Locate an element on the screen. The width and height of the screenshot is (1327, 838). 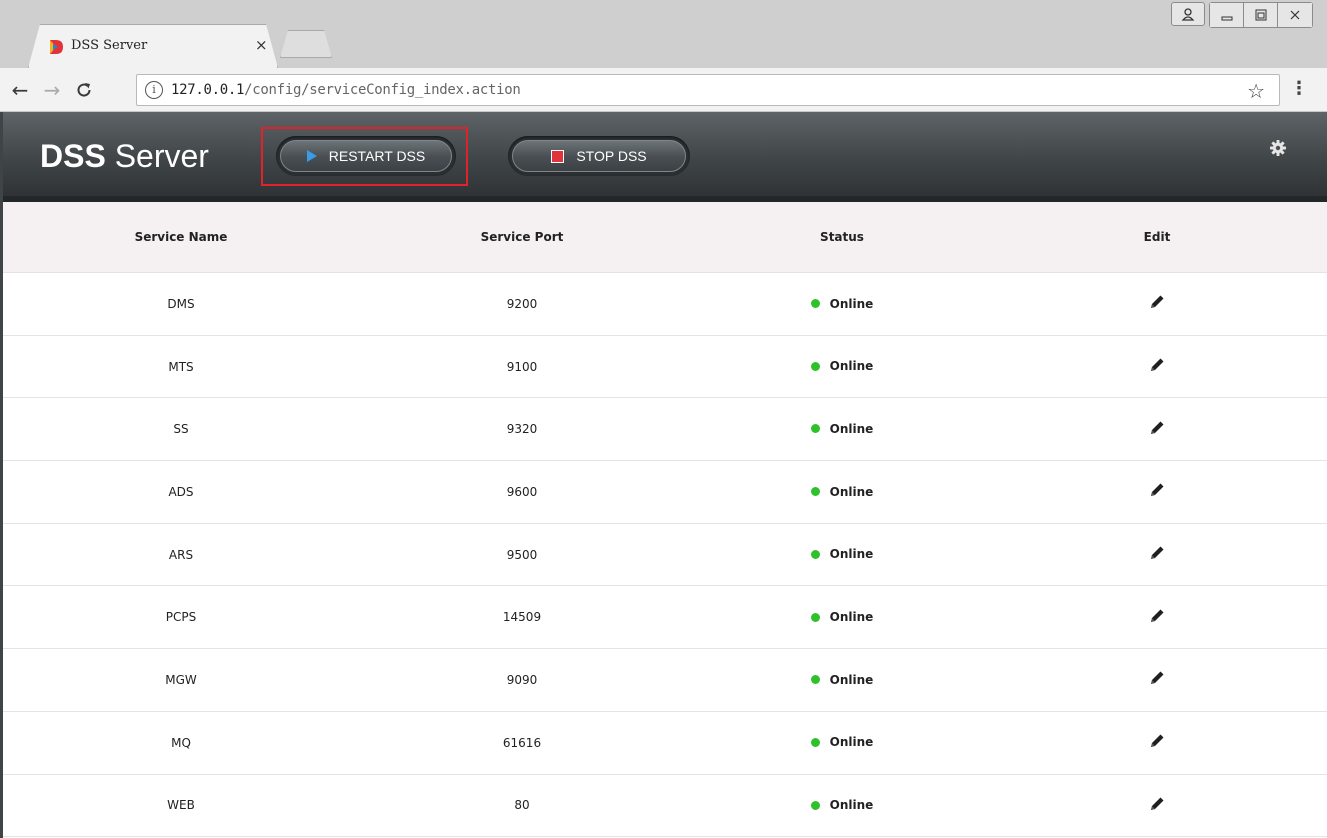
service-port-cell: 9090 is located at coordinates (522, 679).